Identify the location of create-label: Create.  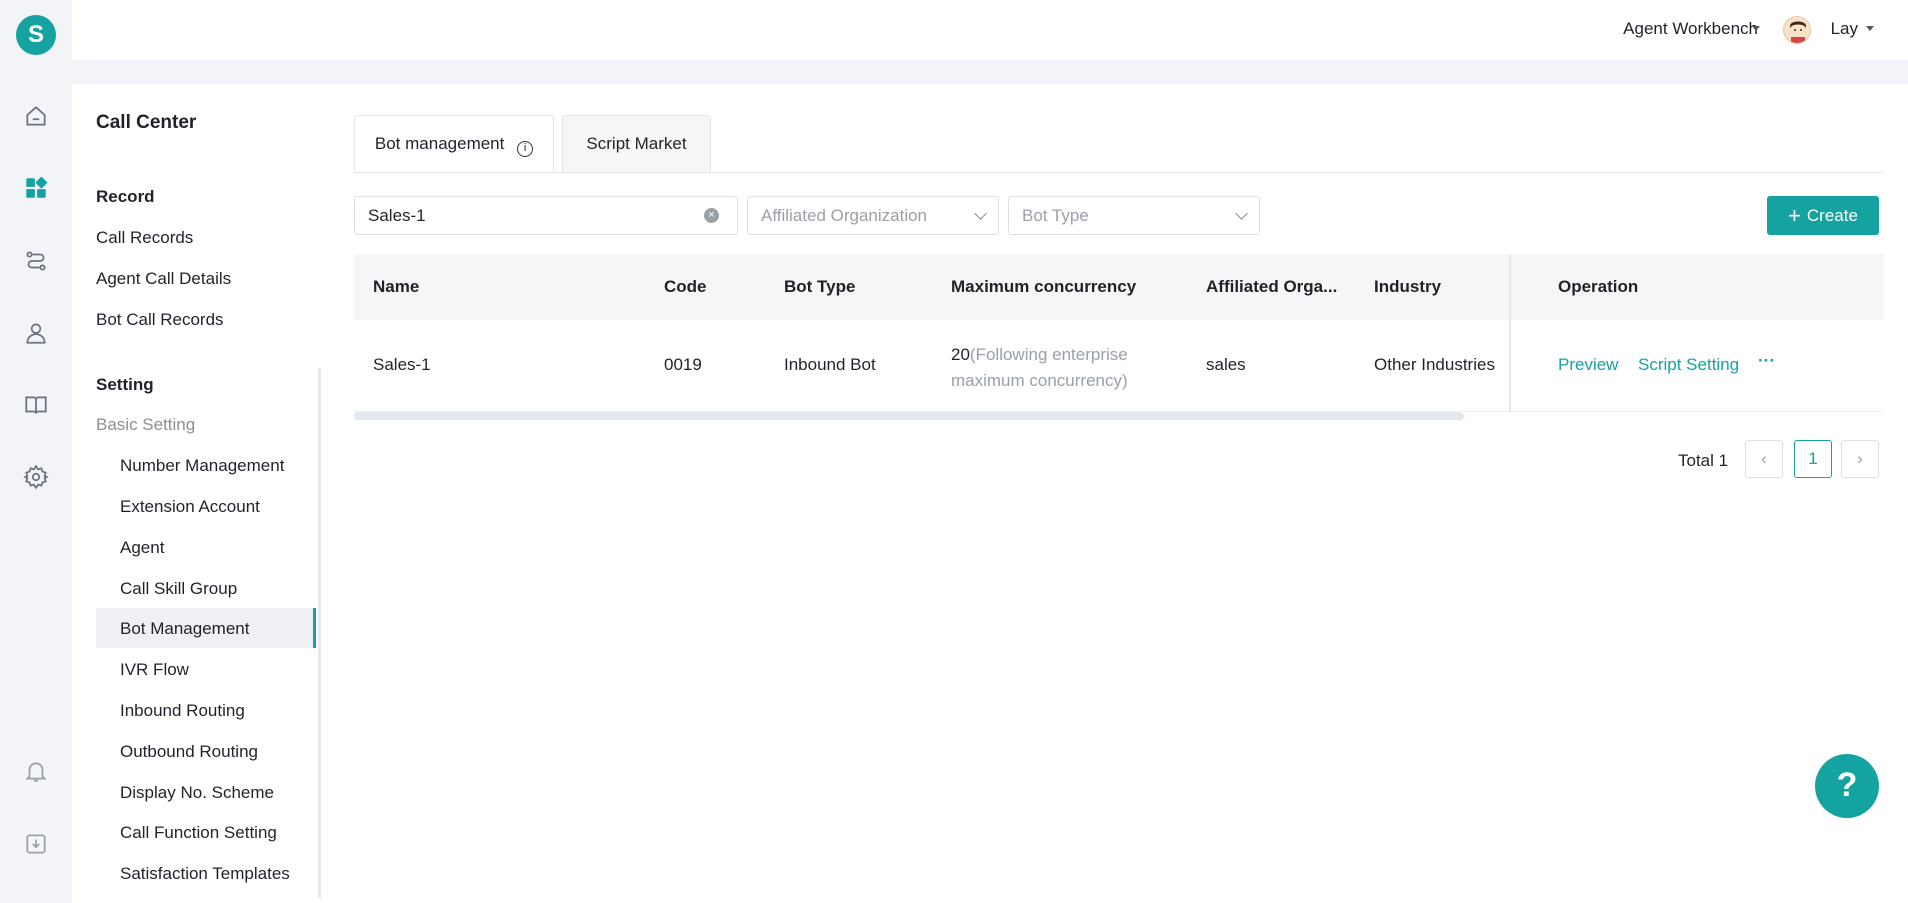
(1832, 215).